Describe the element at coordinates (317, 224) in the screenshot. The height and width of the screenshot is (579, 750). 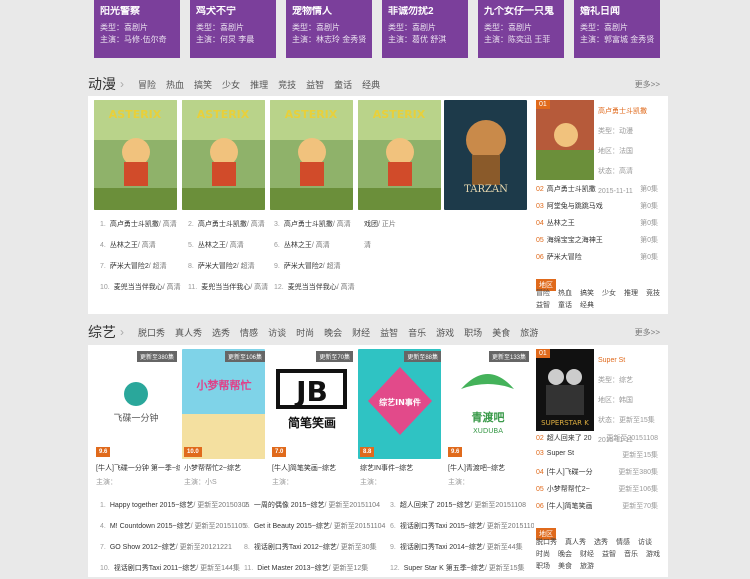
I see `list-item: 3. 高卢勇士斗凯撒/ 高清` at that location.